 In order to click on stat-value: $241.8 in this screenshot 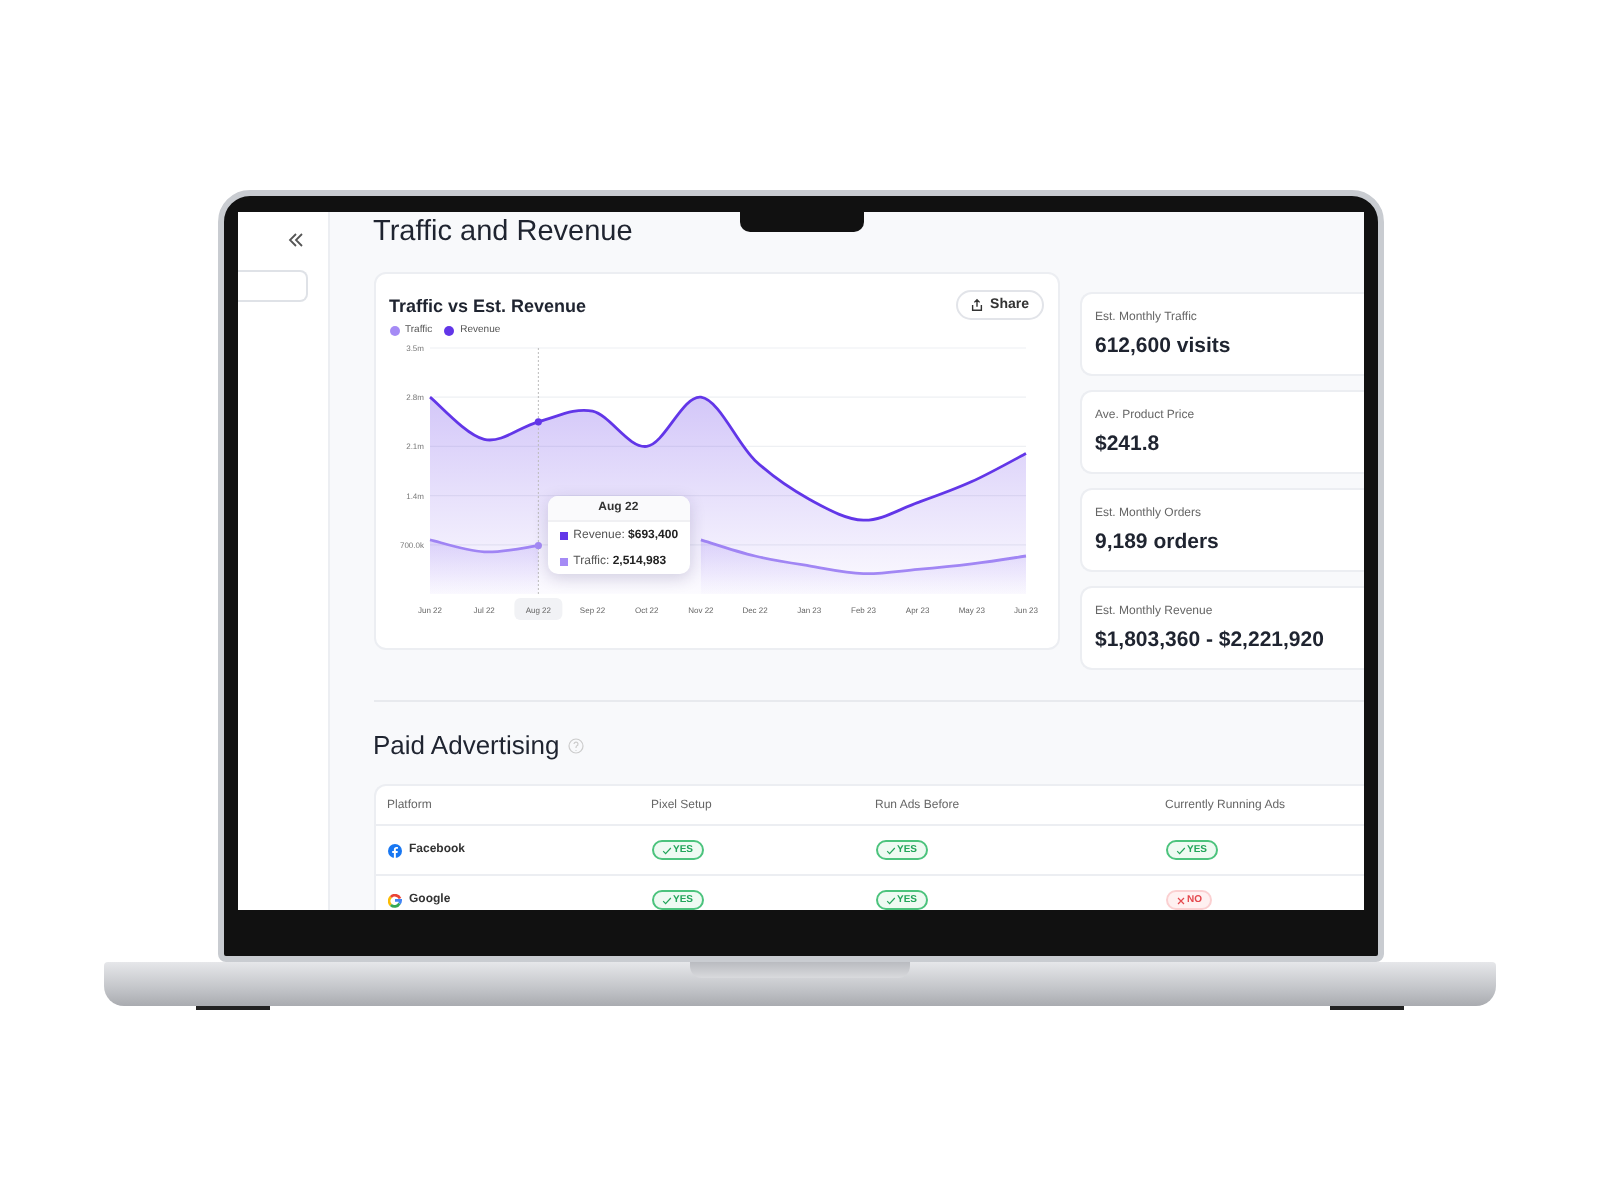, I will do `click(1128, 444)`.